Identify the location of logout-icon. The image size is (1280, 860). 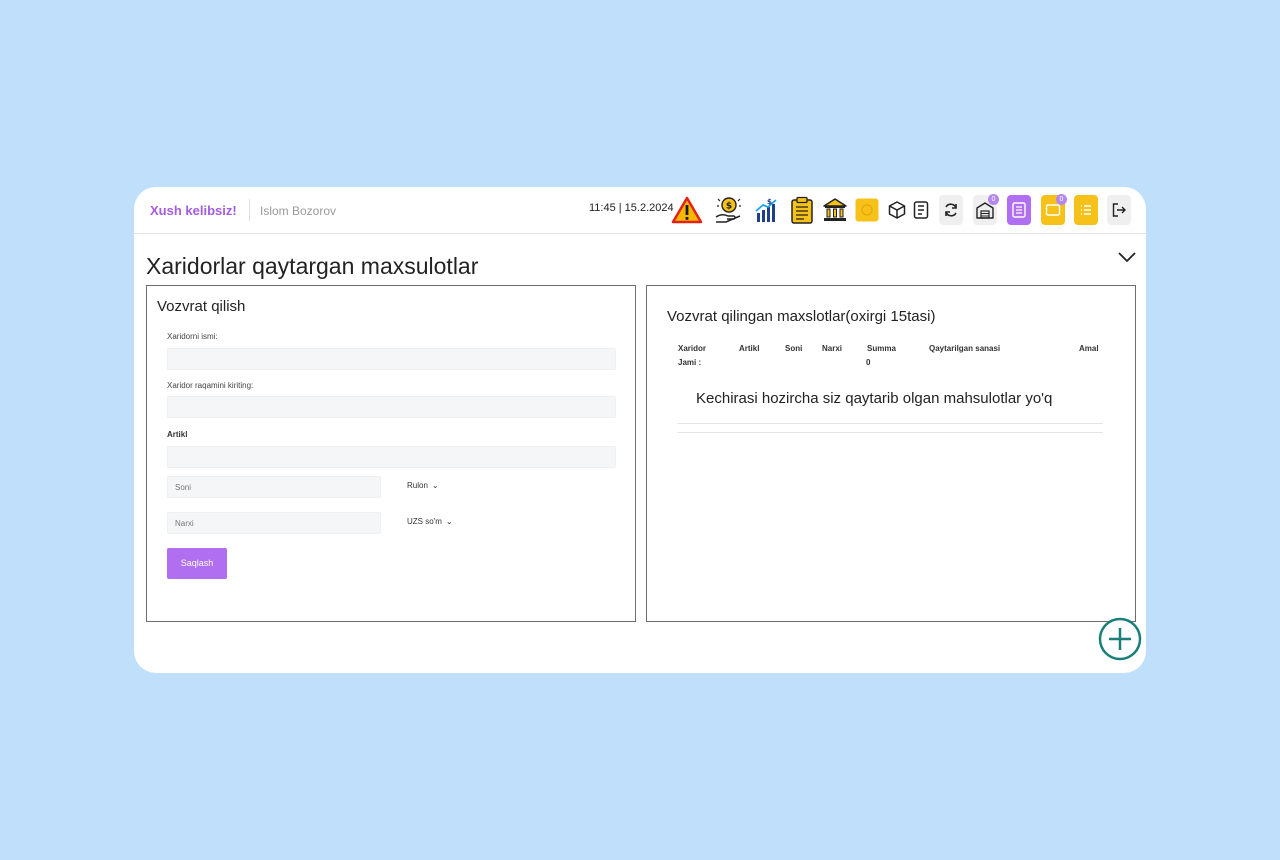
(1119, 210).